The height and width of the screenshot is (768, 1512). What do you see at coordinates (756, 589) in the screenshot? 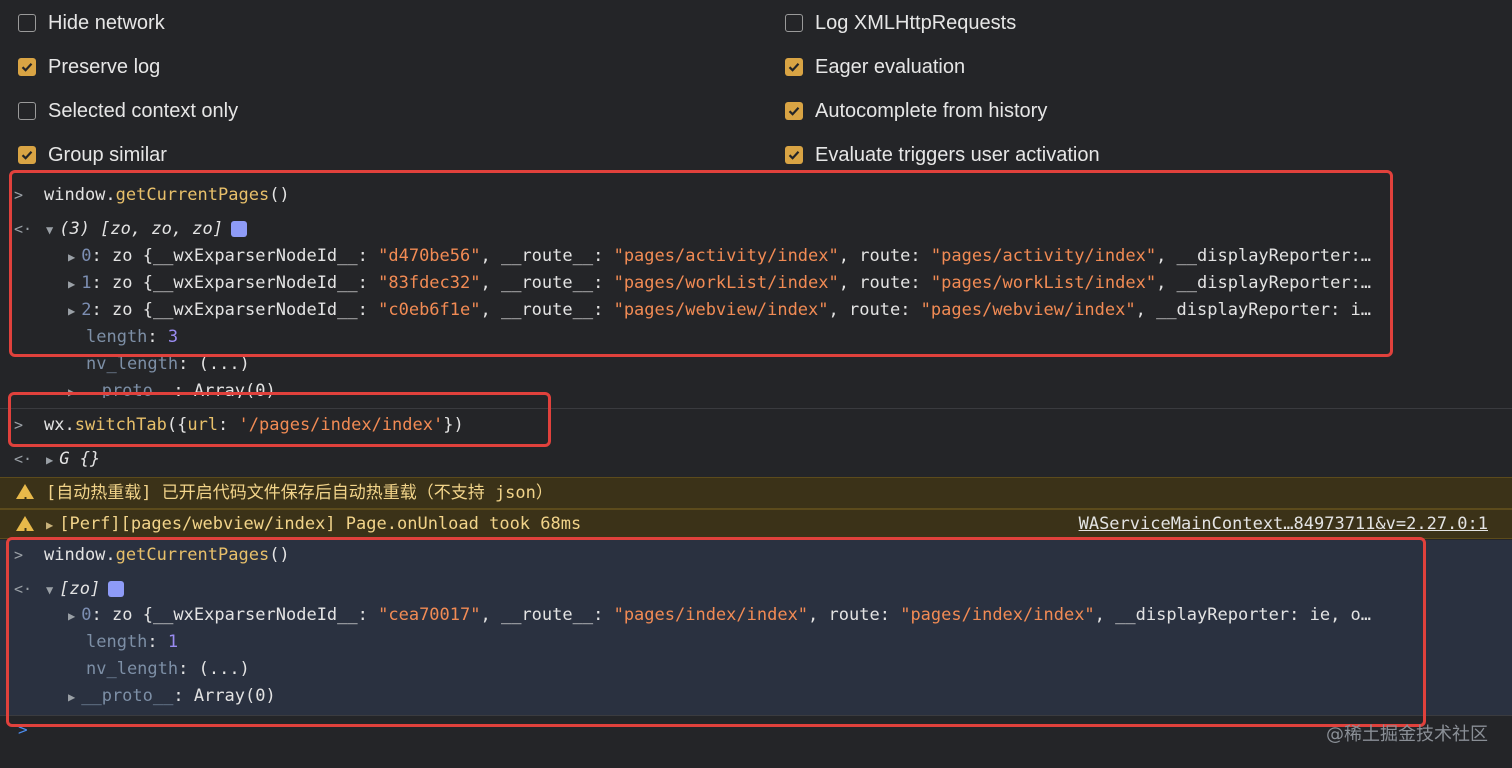
I see `console-result-row: <· ▼ [zo]` at bounding box center [756, 589].